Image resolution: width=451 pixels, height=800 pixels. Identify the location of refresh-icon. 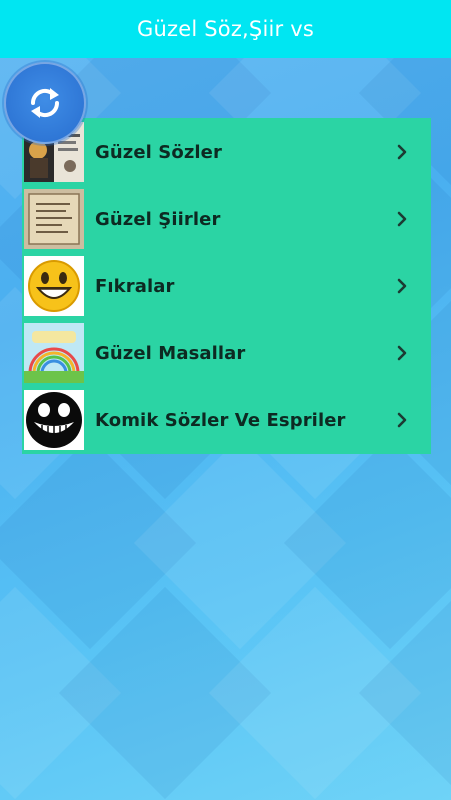
(45, 103).